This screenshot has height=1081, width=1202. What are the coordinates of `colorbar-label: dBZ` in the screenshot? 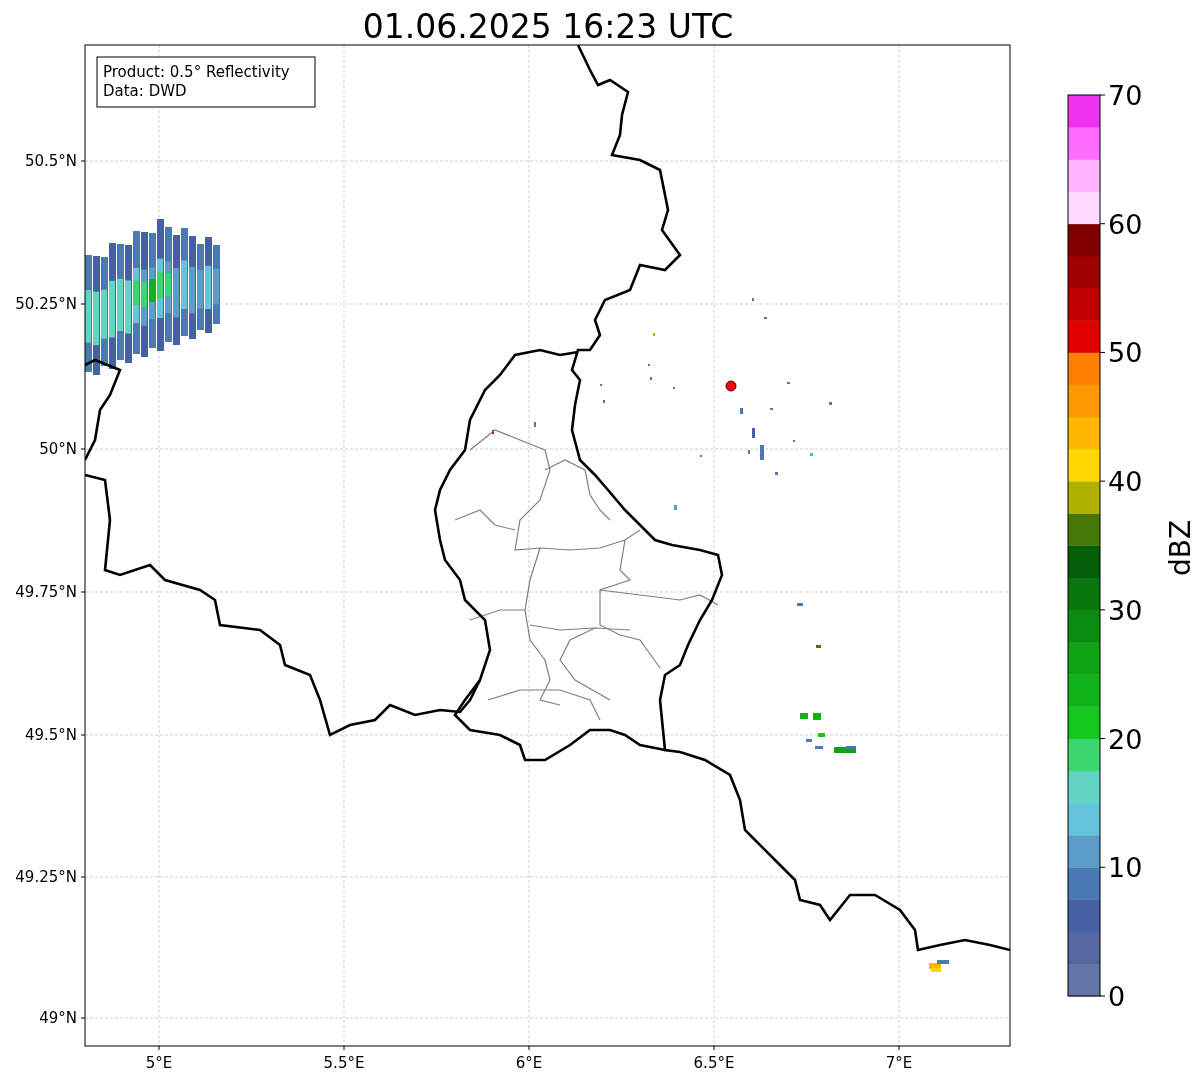 It's located at (1180, 548).